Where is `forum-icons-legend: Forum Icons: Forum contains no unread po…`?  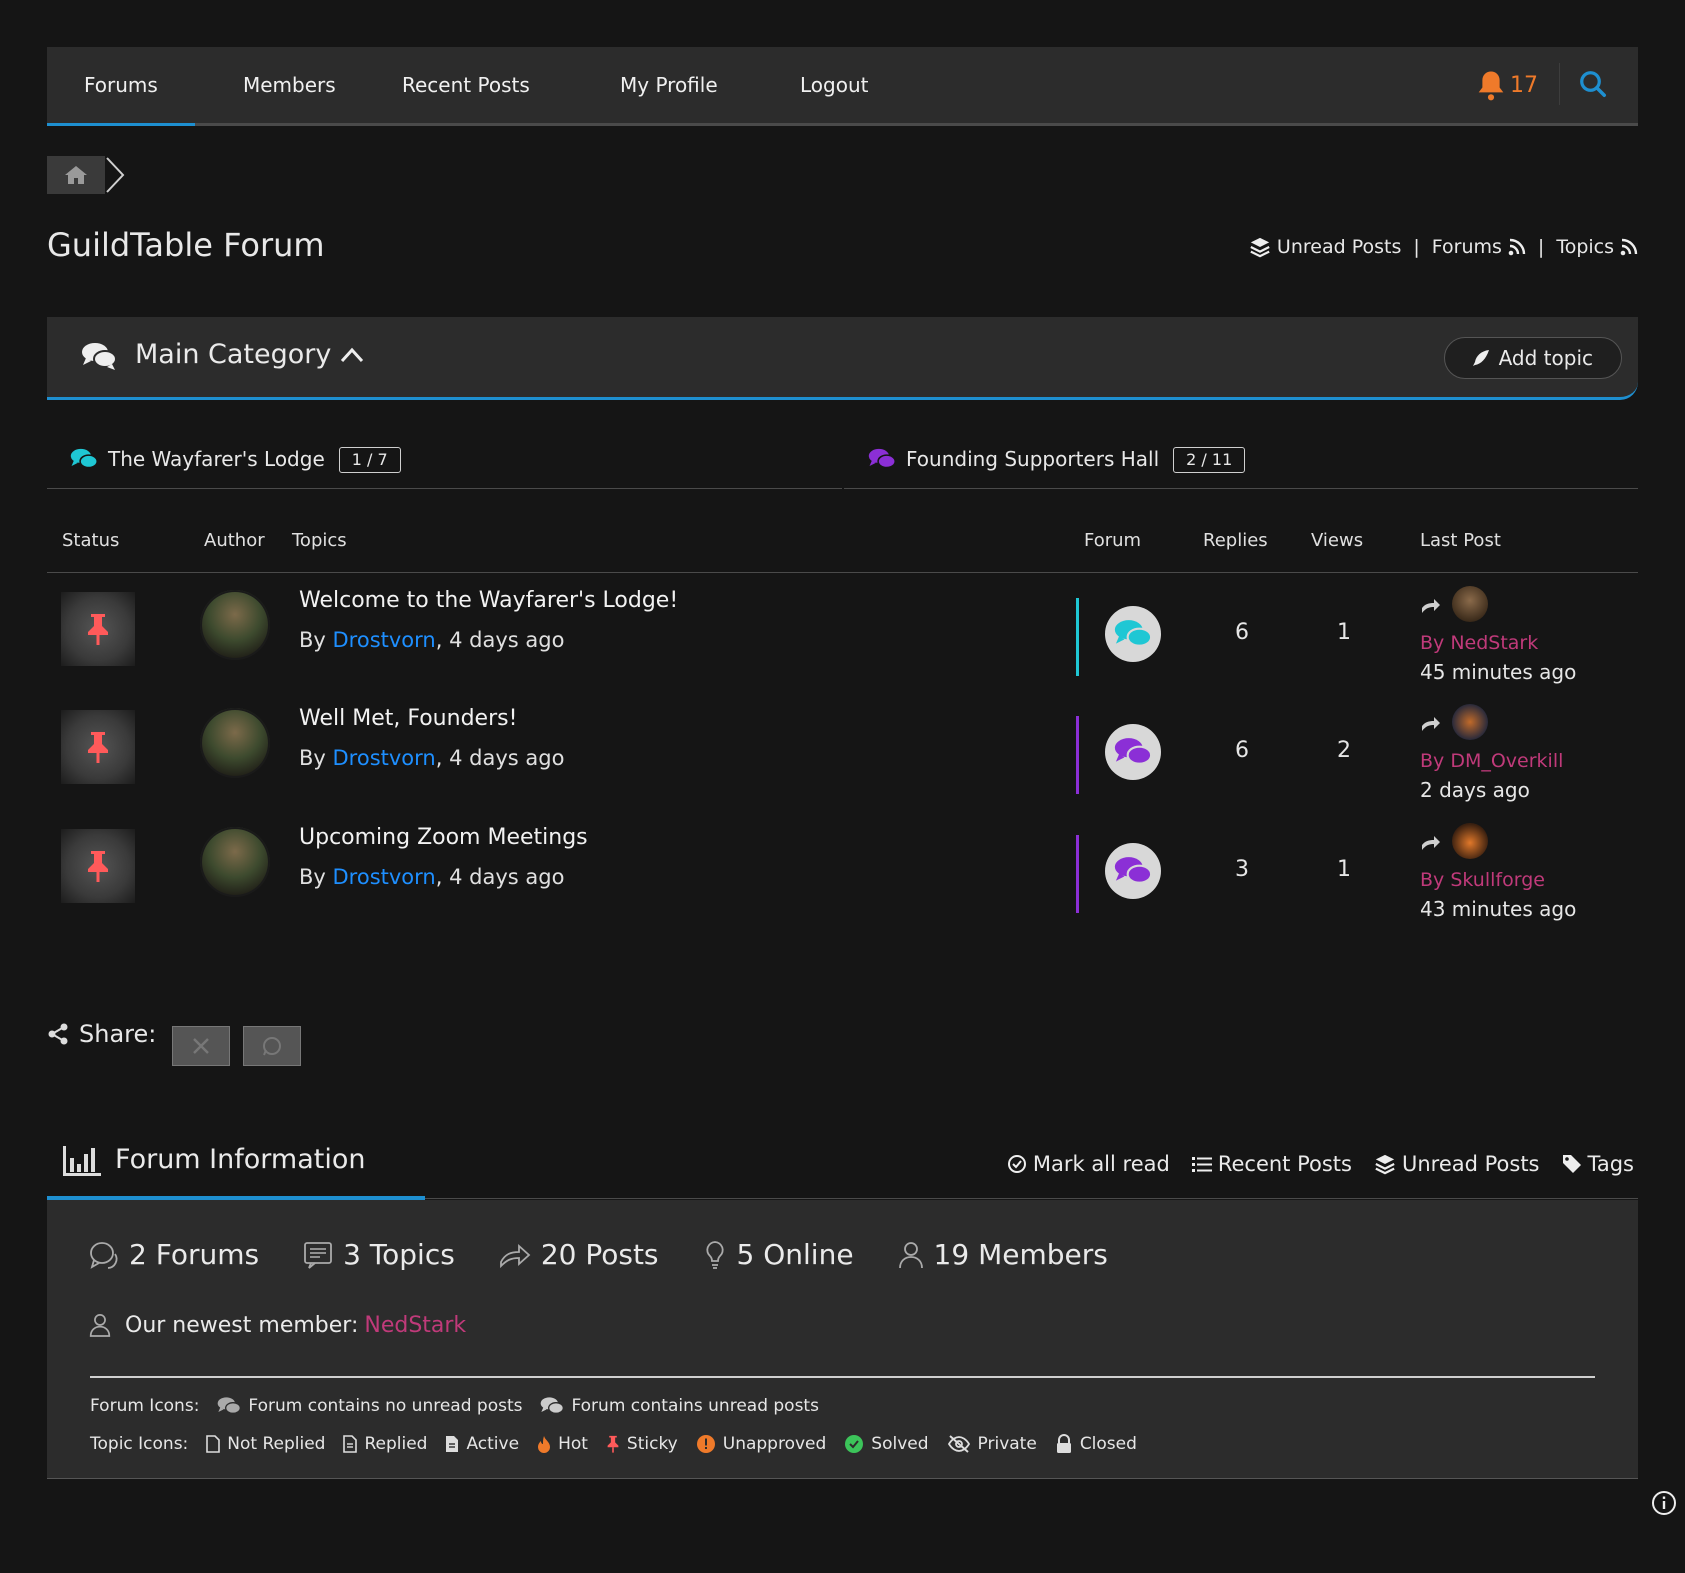
forum-icons-legend: Forum Icons: Forum contains no unread po… is located at coordinates (454, 1406).